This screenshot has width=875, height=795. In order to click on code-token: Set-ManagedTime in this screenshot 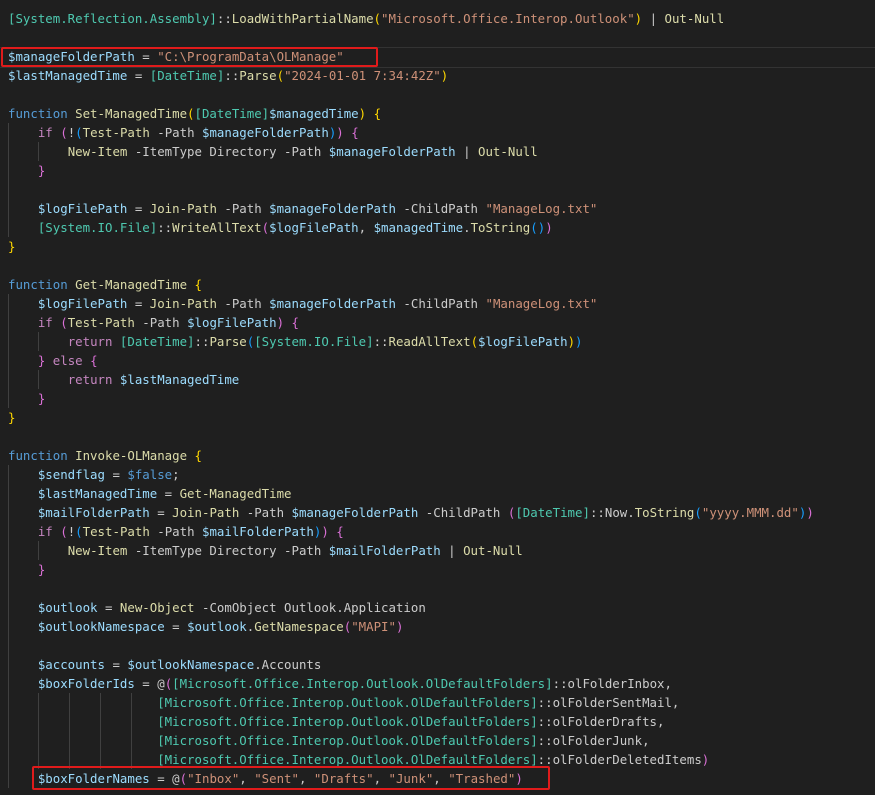, I will do `click(131, 113)`.